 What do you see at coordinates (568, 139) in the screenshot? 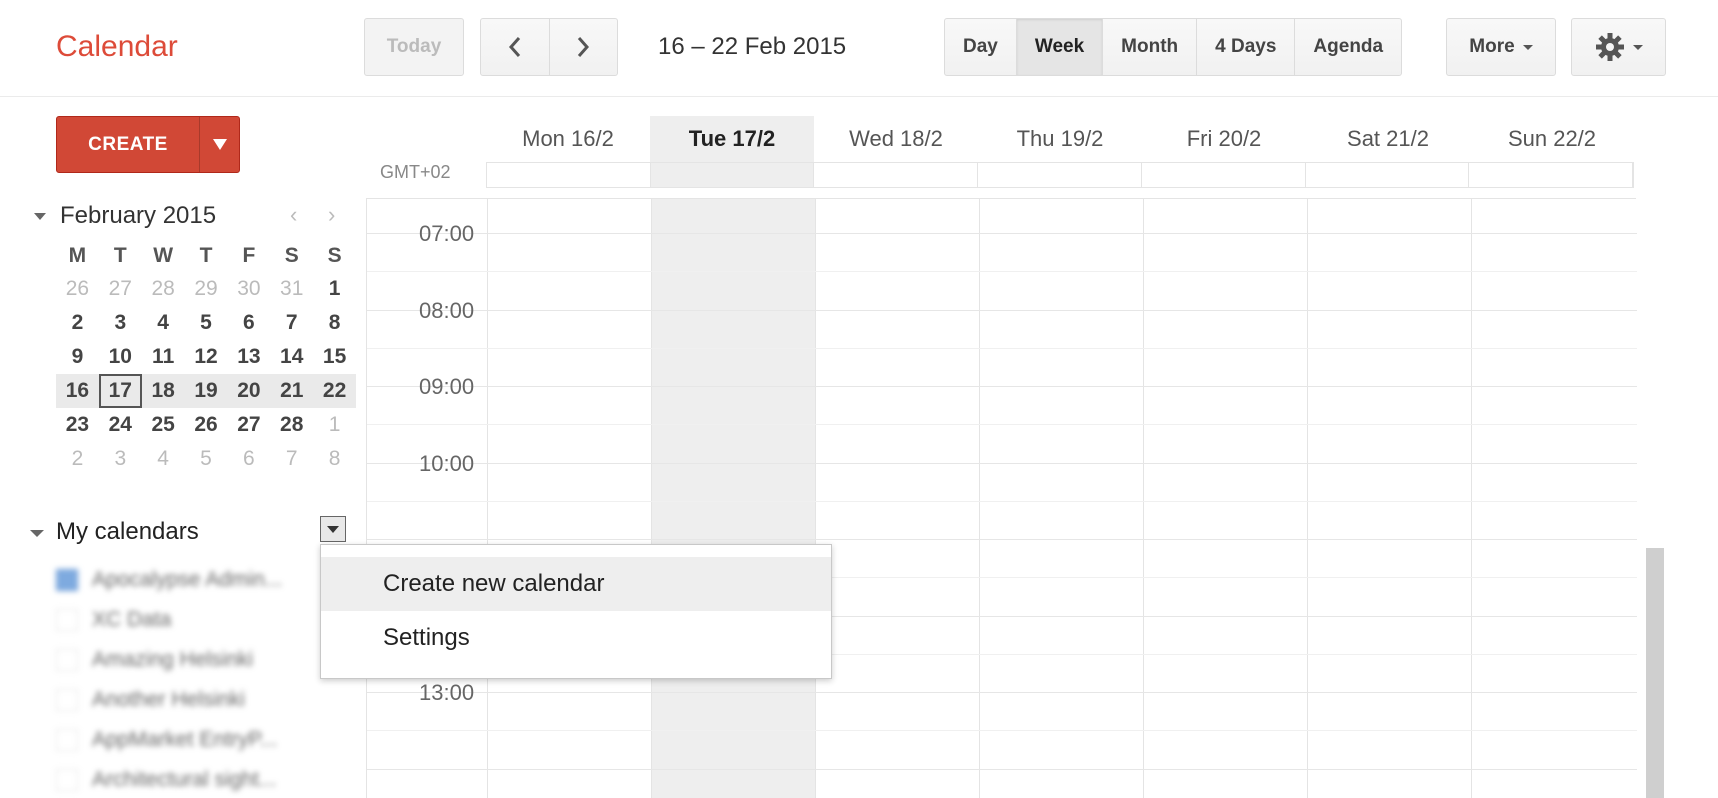
I see `day-header: Mon 16/2` at bounding box center [568, 139].